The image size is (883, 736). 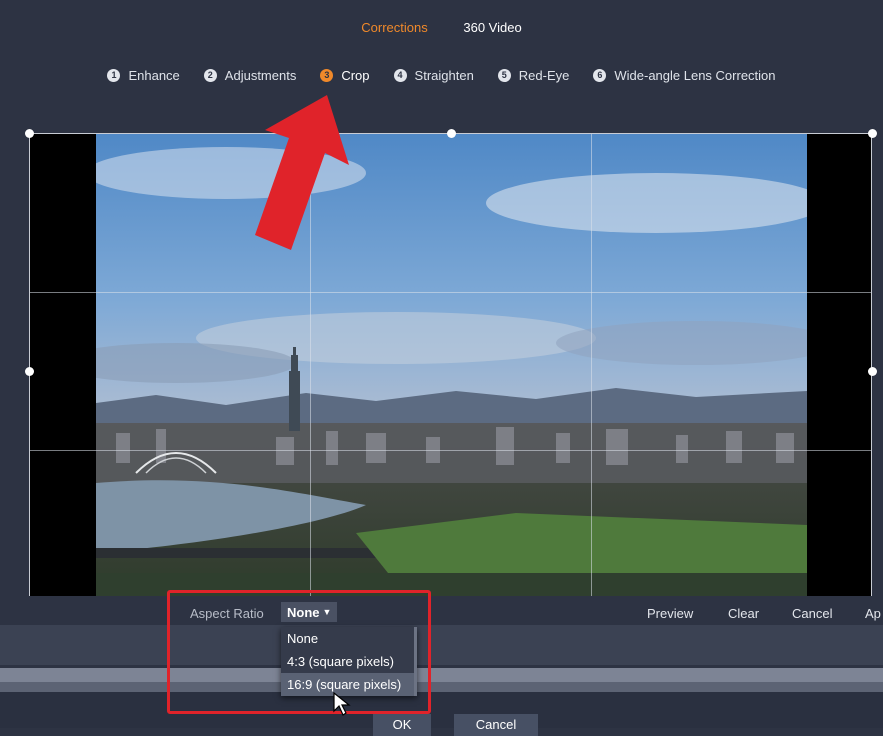 I want to click on step-label: Red-Eye, so click(x=544, y=75).